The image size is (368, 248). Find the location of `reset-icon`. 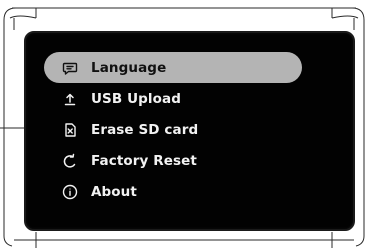

reset-icon is located at coordinates (70, 161).